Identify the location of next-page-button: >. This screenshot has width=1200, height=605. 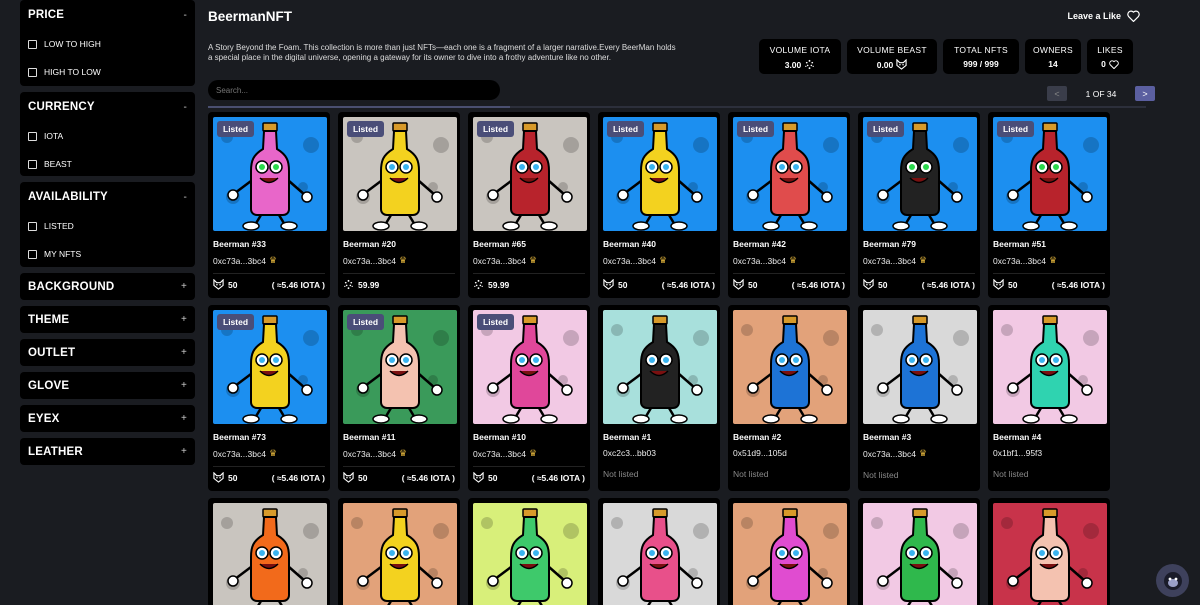
(1145, 93).